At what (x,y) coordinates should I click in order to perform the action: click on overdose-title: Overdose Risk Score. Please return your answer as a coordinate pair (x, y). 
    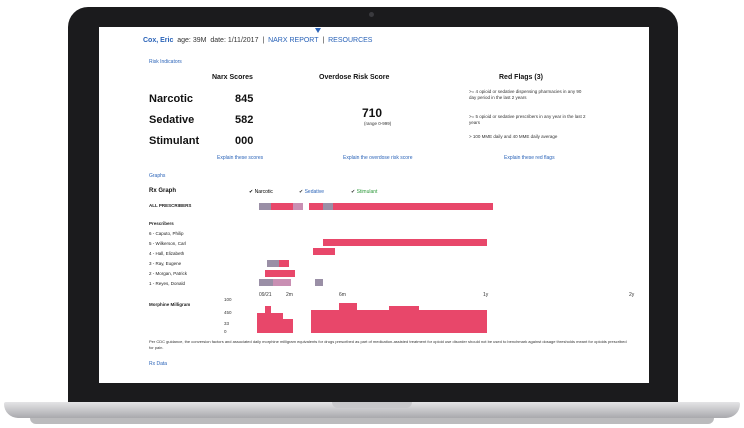
    Looking at the image, I should click on (354, 77).